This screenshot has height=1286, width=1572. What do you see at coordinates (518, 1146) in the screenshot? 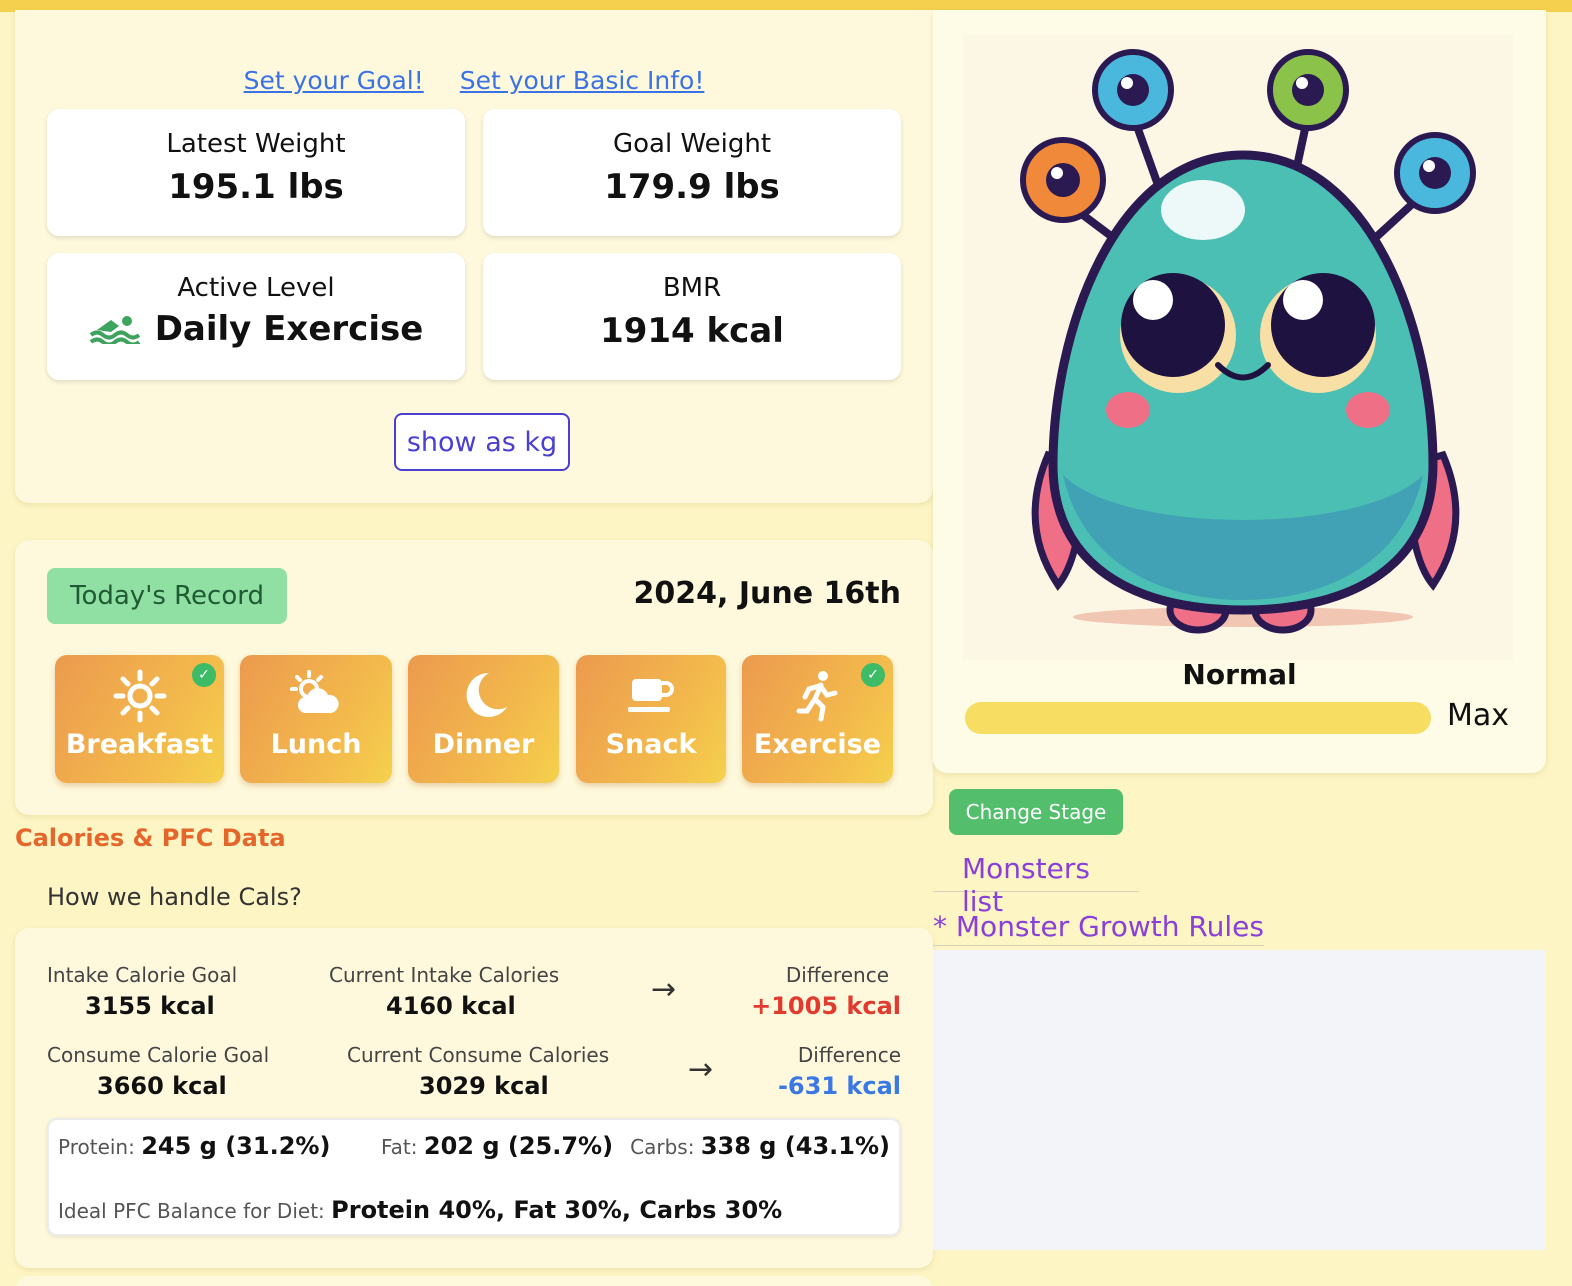
I see `fat-value: 202 g (25.7%)` at bounding box center [518, 1146].